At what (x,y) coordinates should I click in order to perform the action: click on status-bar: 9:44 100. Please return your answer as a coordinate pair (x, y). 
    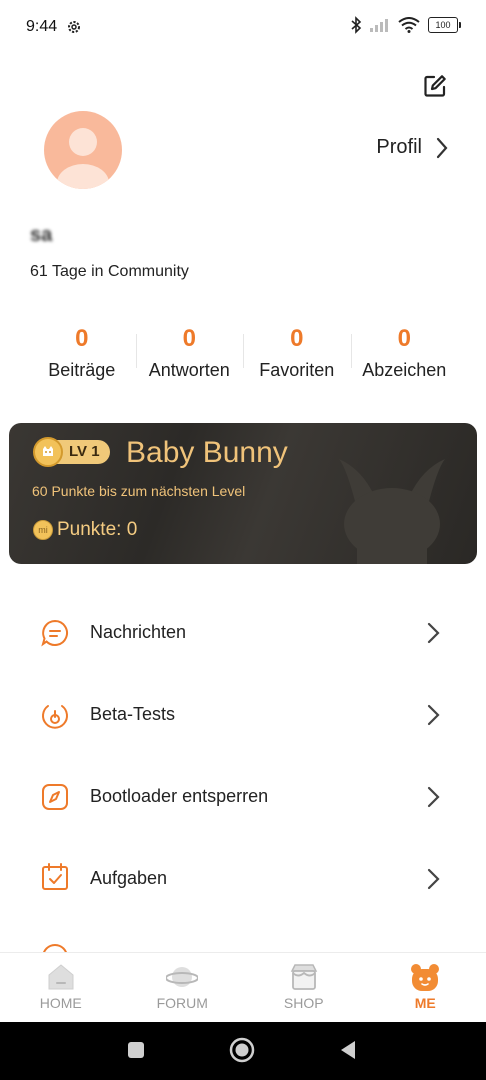
    Looking at the image, I should click on (243, 28).